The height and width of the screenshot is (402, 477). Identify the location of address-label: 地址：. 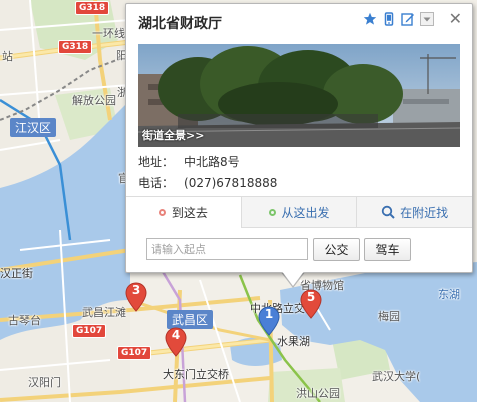
(156, 162).